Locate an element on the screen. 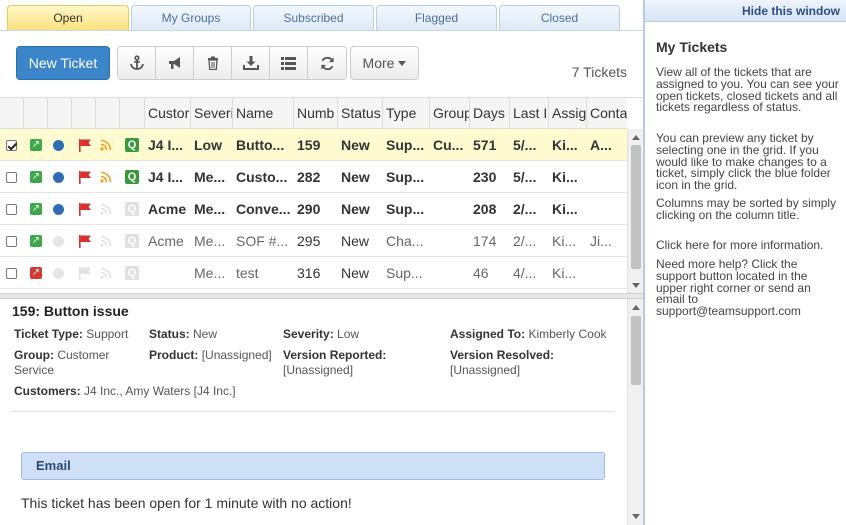  col-type: Type is located at coordinates (406, 113).